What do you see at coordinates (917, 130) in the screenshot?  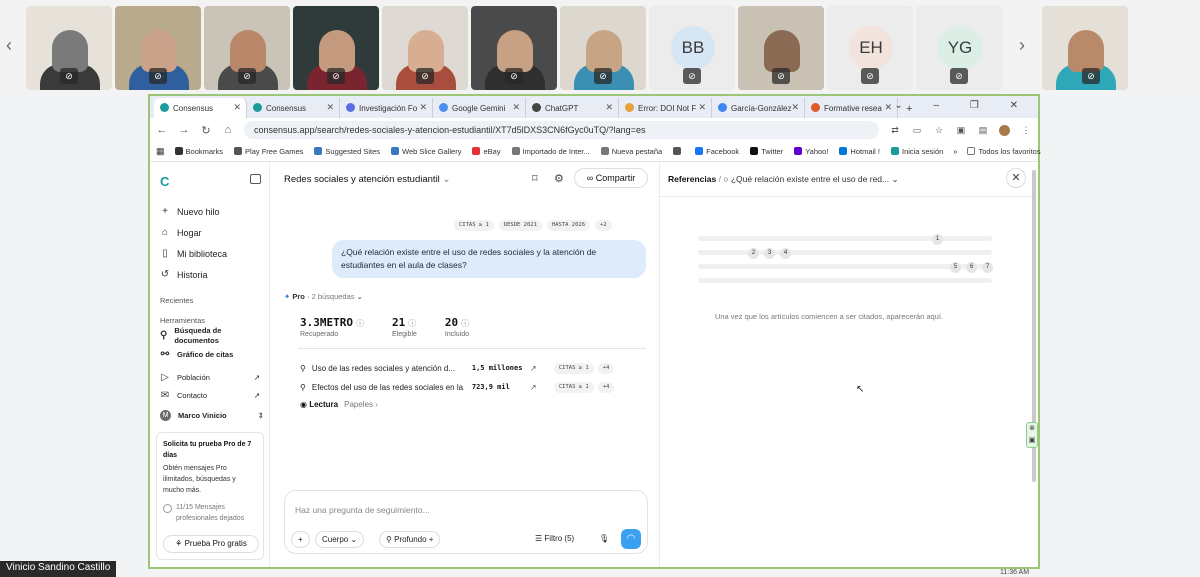 I see `cast-icon: ▭` at bounding box center [917, 130].